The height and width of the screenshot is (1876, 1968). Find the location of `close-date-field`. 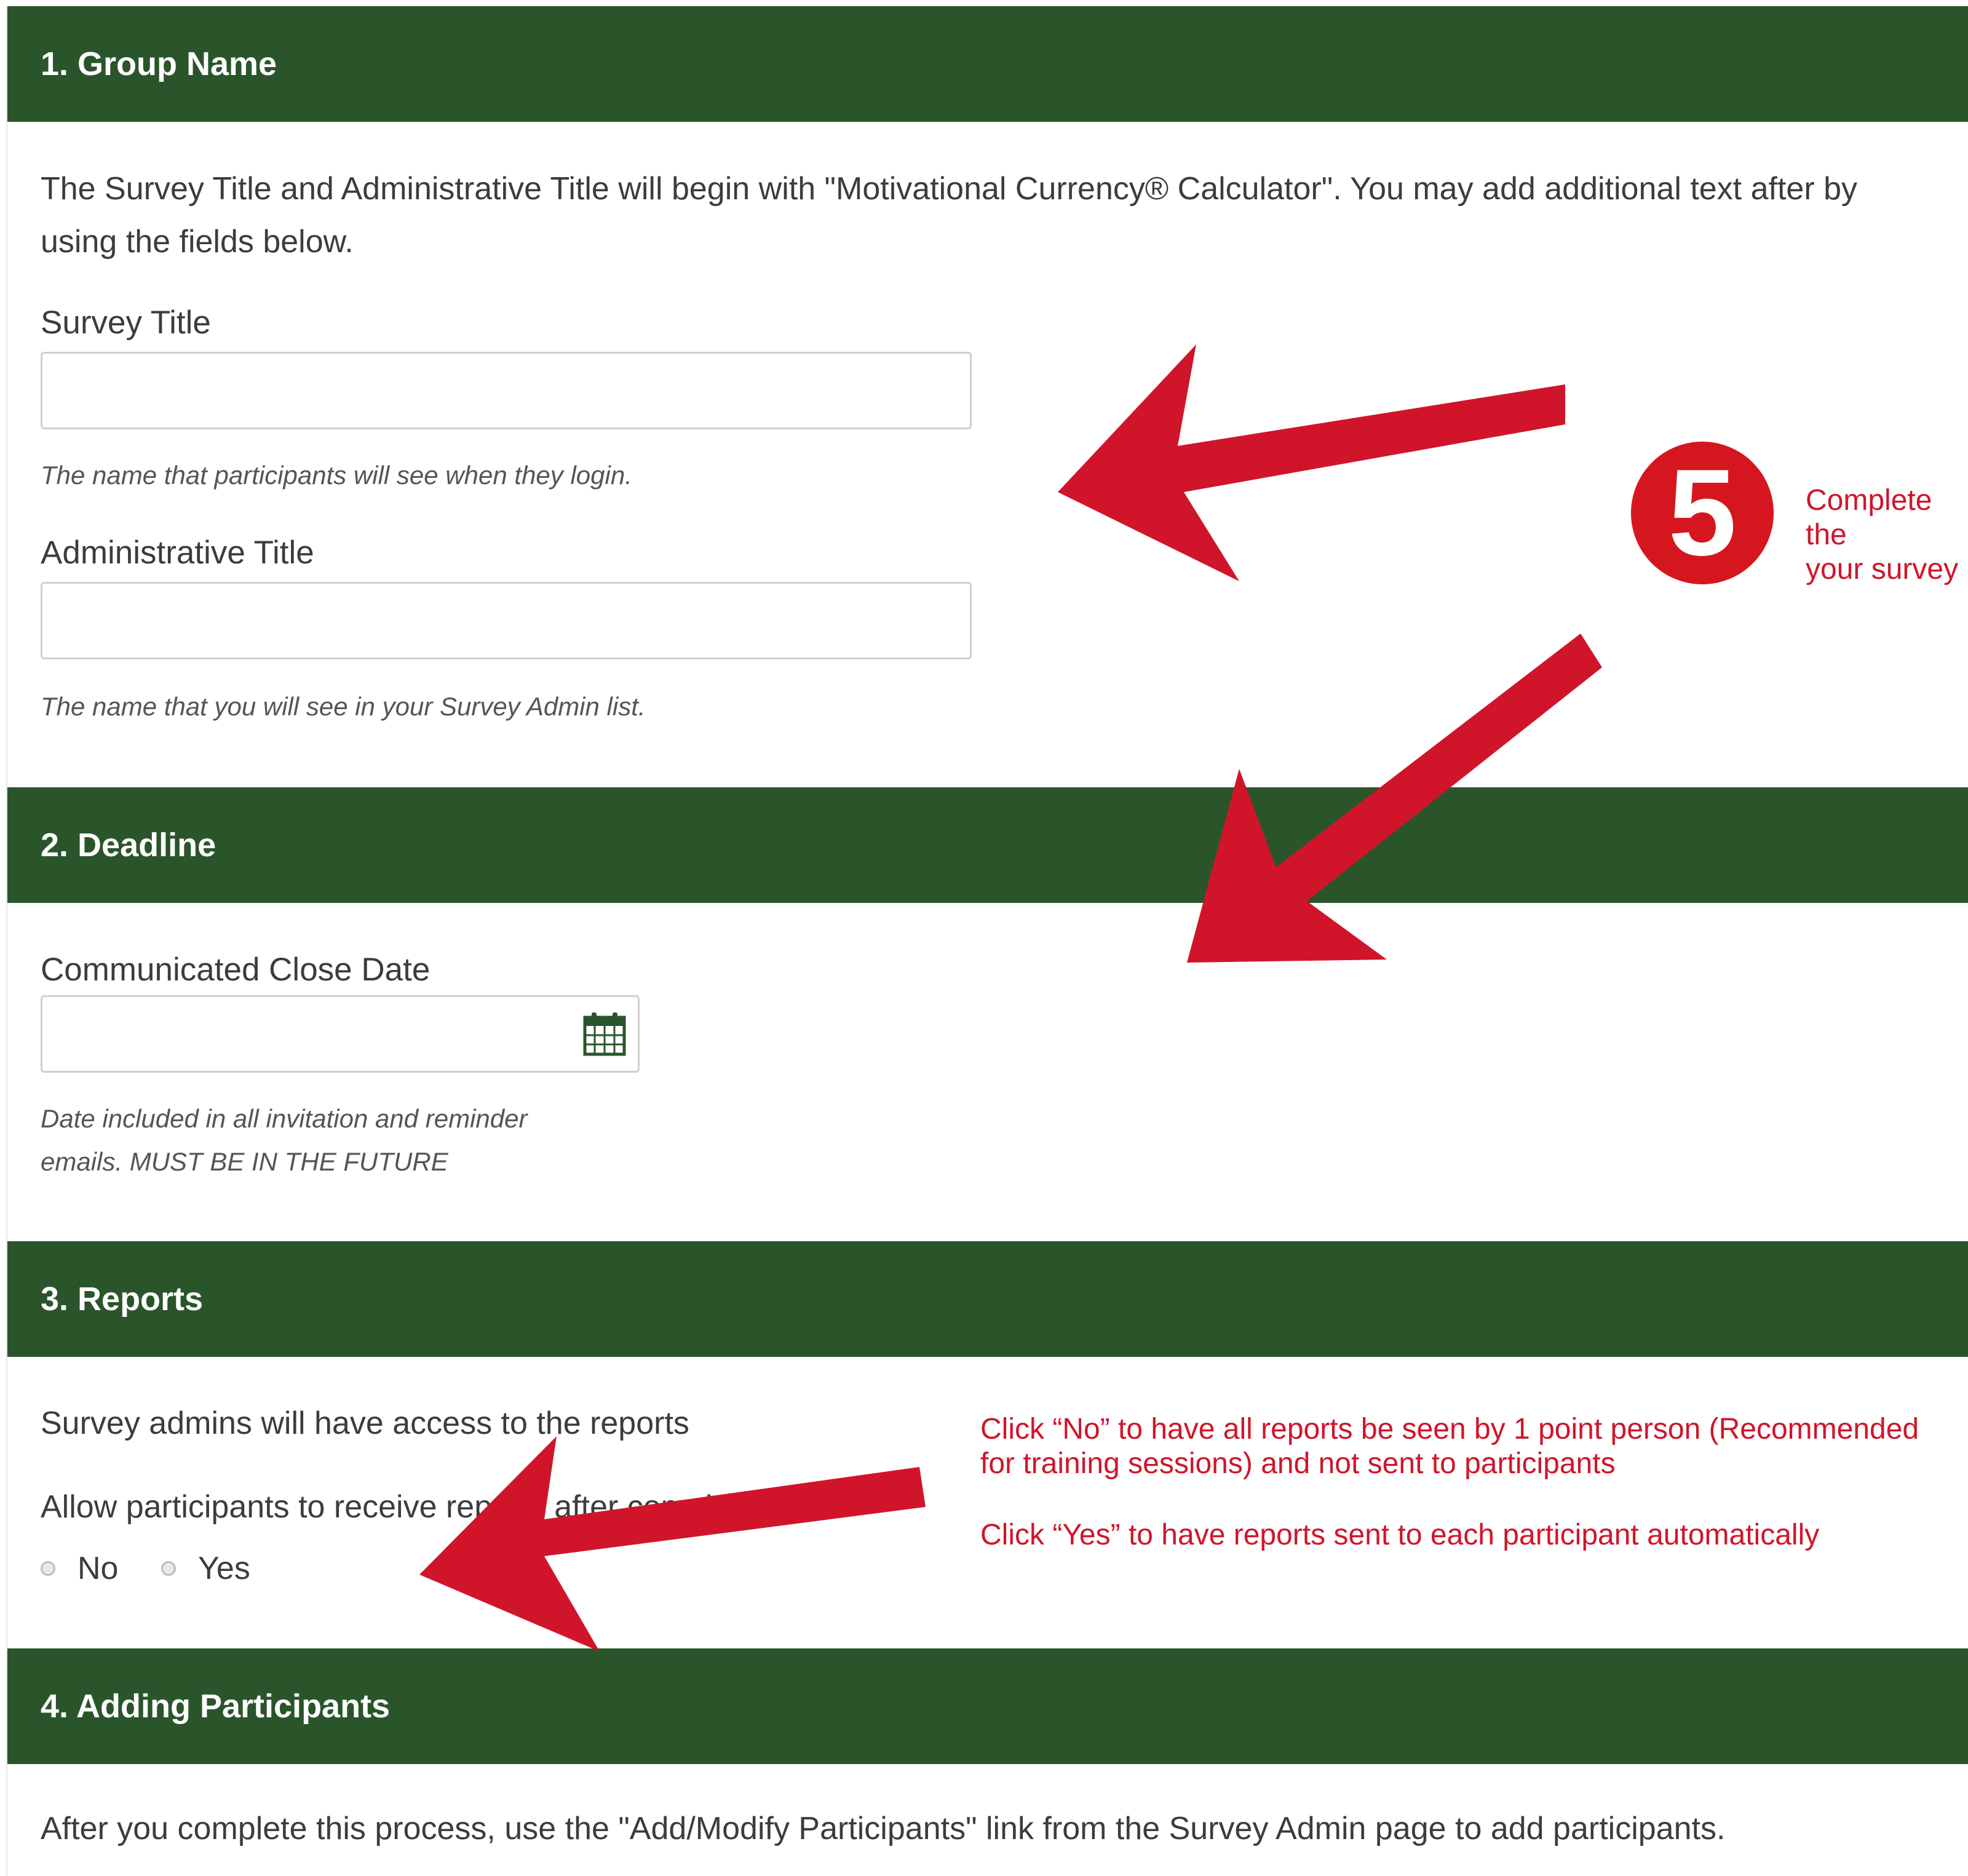

close-date-field is located at coordinates (340, 1034).